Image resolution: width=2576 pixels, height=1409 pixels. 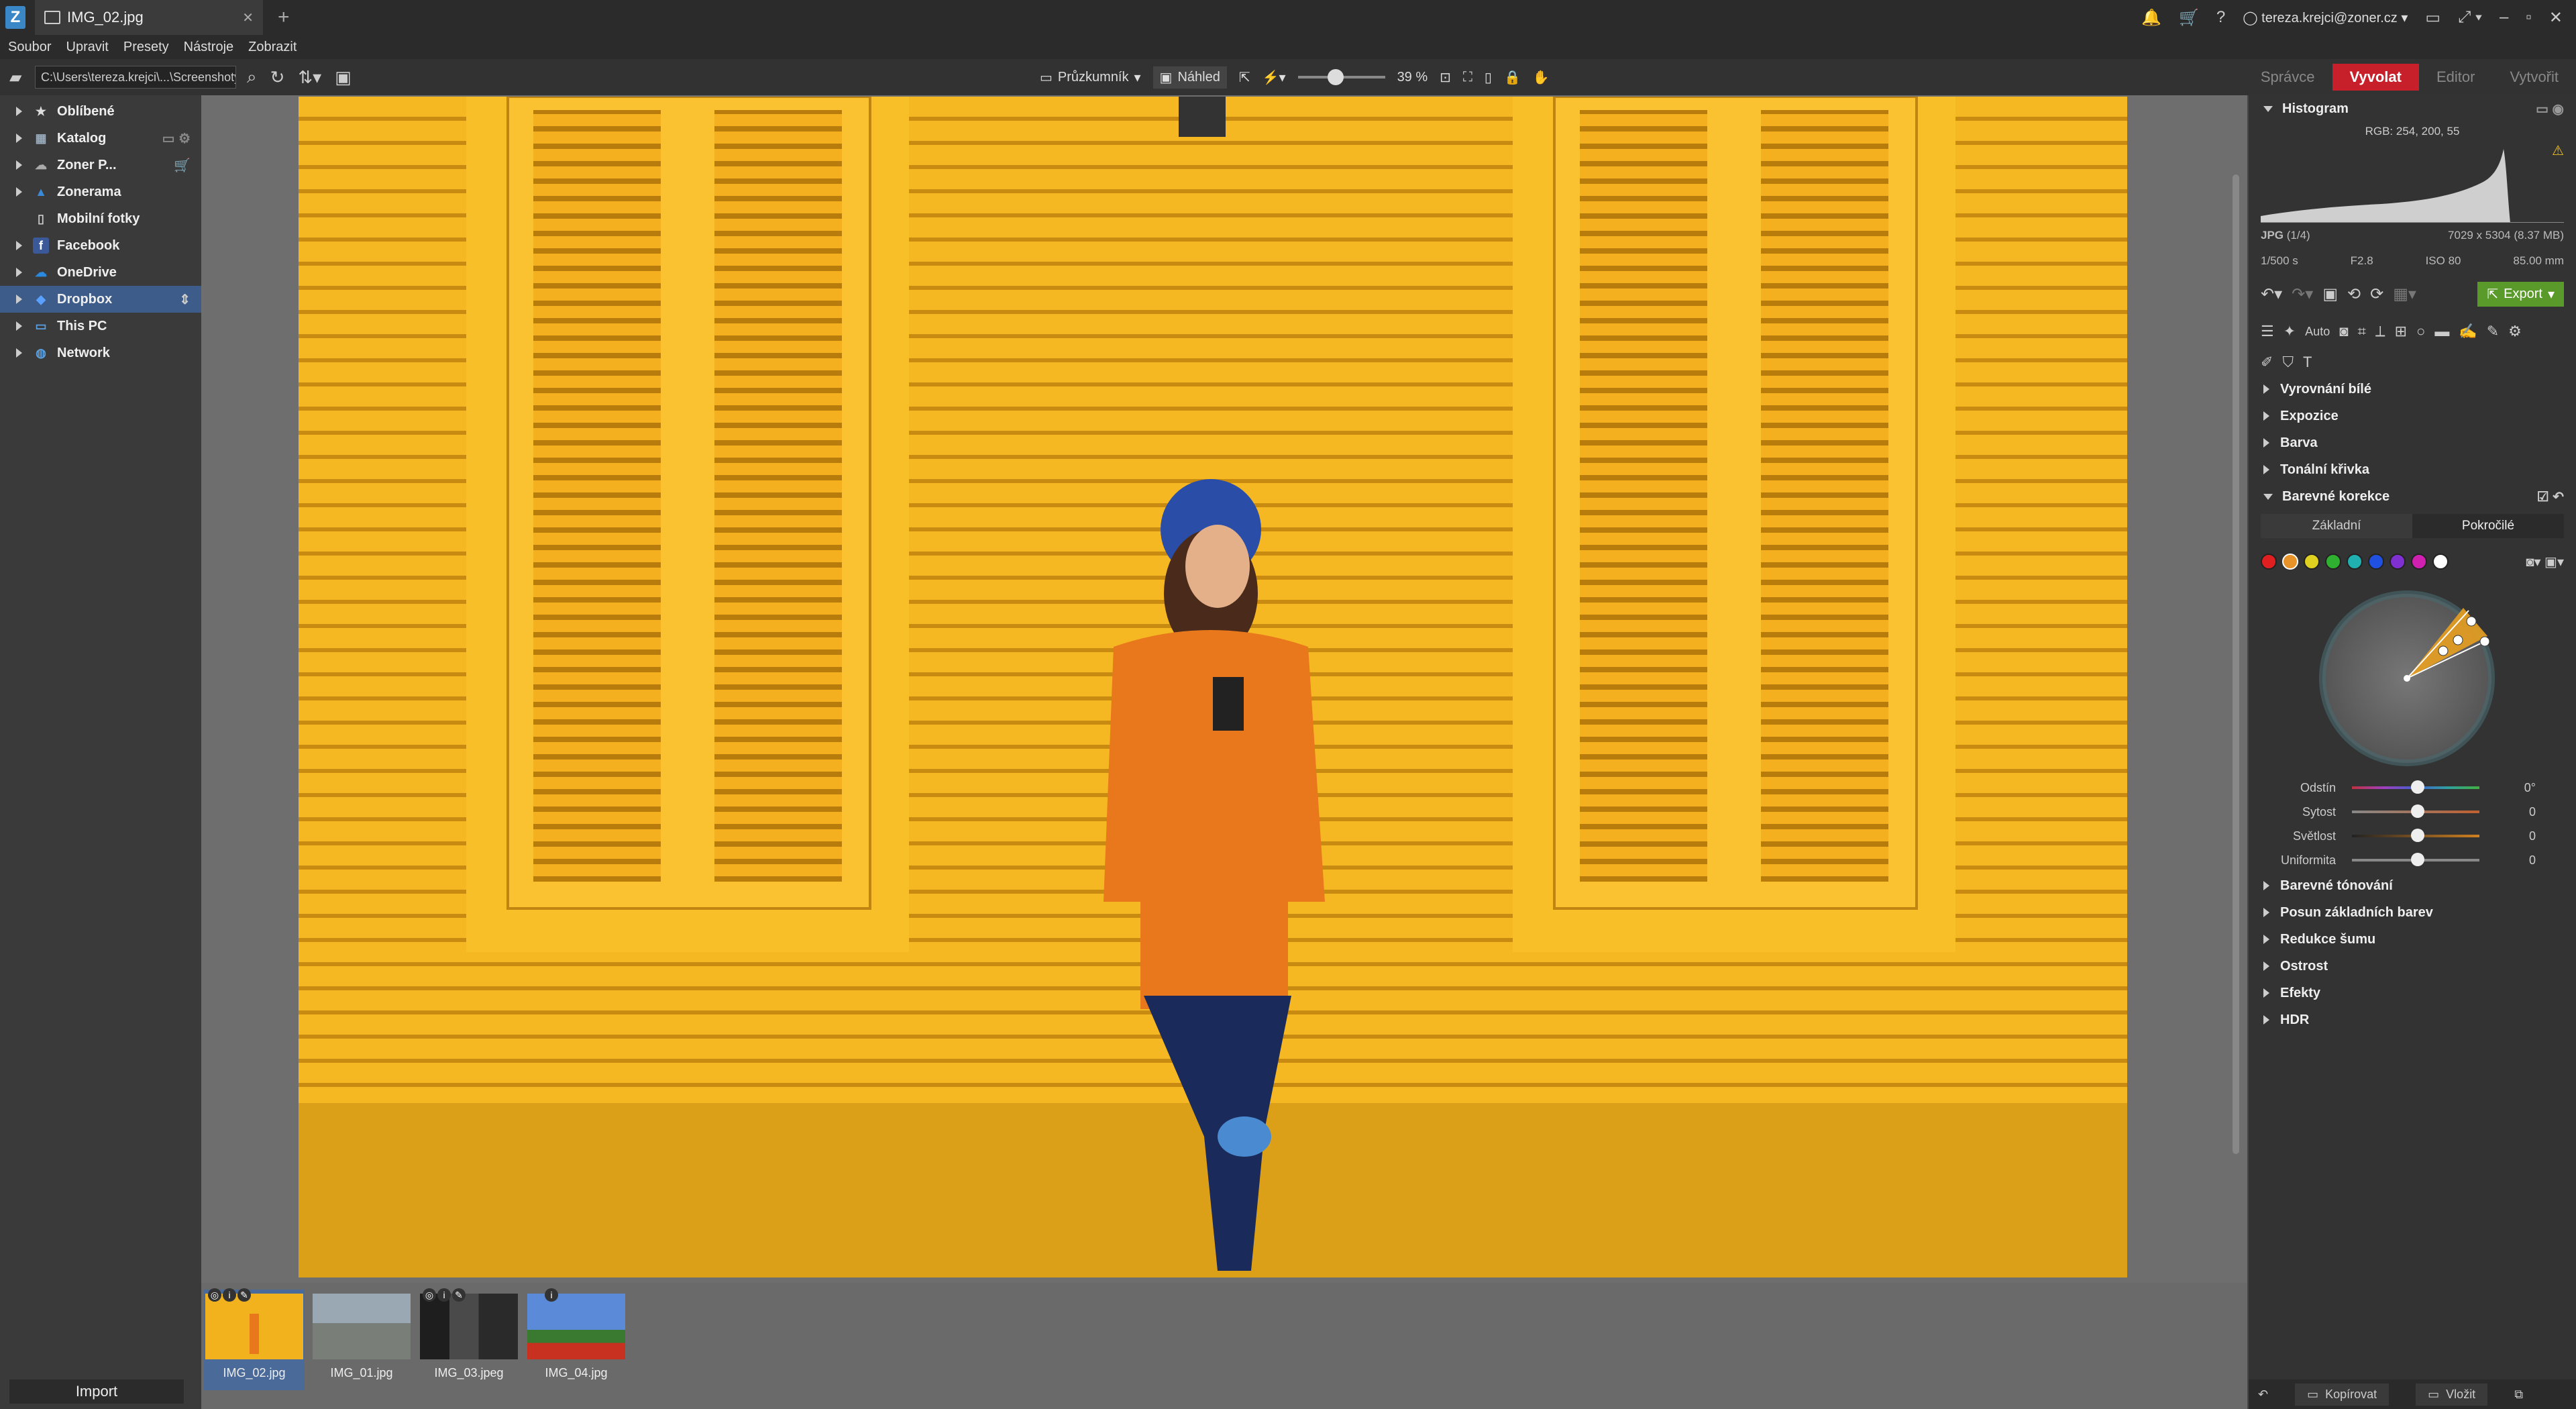 I want to click on new-tab-icon: +, so click(x=284, y=17).